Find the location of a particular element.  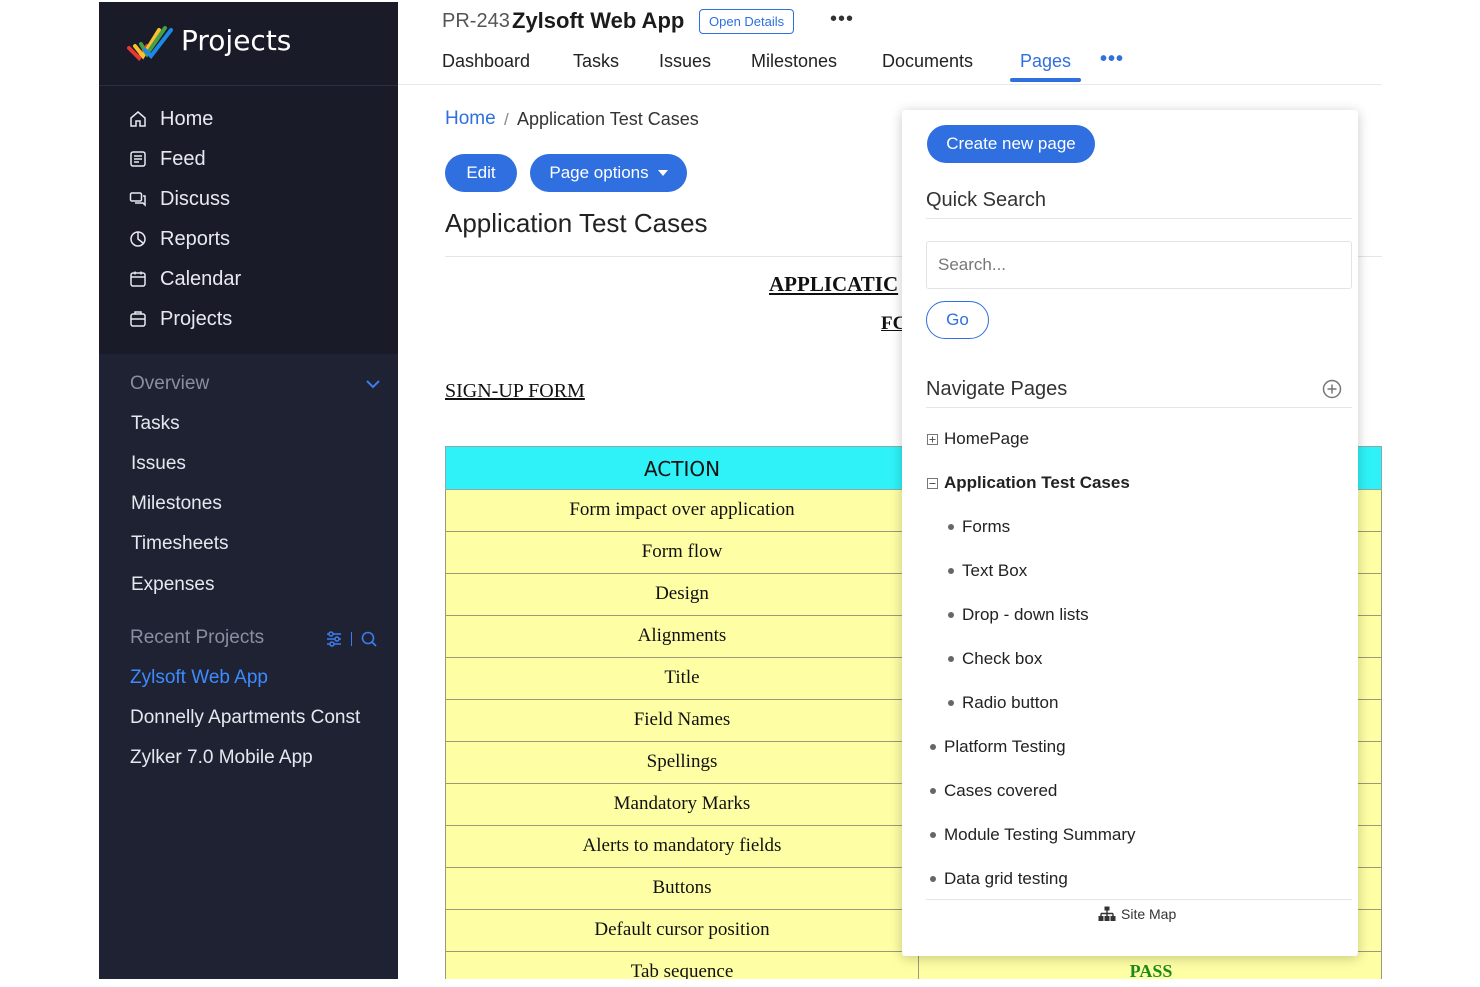

caret-down-icon is located at coordinates (662, 173).